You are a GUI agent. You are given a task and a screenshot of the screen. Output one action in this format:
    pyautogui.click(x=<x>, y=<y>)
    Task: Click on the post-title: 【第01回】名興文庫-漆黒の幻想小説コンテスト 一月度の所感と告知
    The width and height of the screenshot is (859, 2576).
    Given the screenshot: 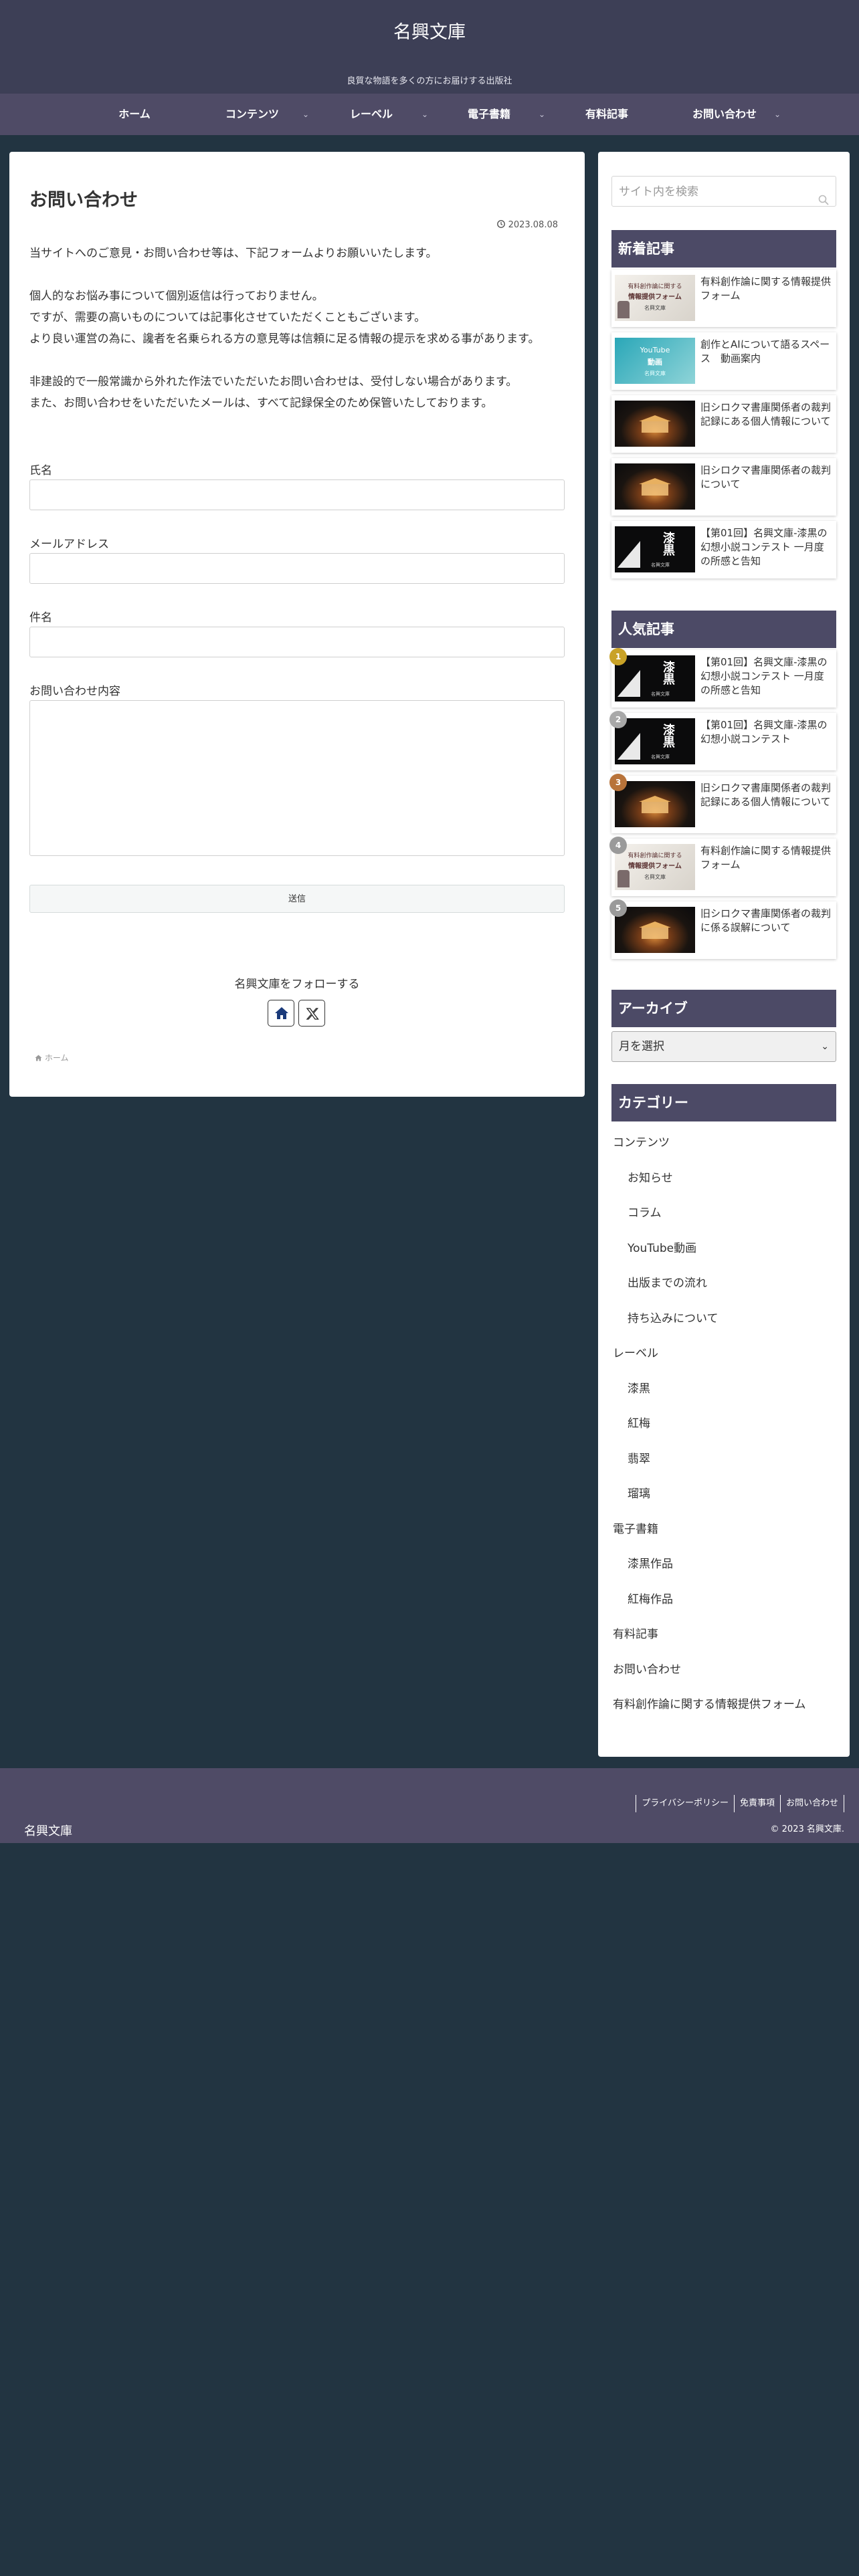 What is the action you would take?
    pyautogui.click(x=764, y=676)
    